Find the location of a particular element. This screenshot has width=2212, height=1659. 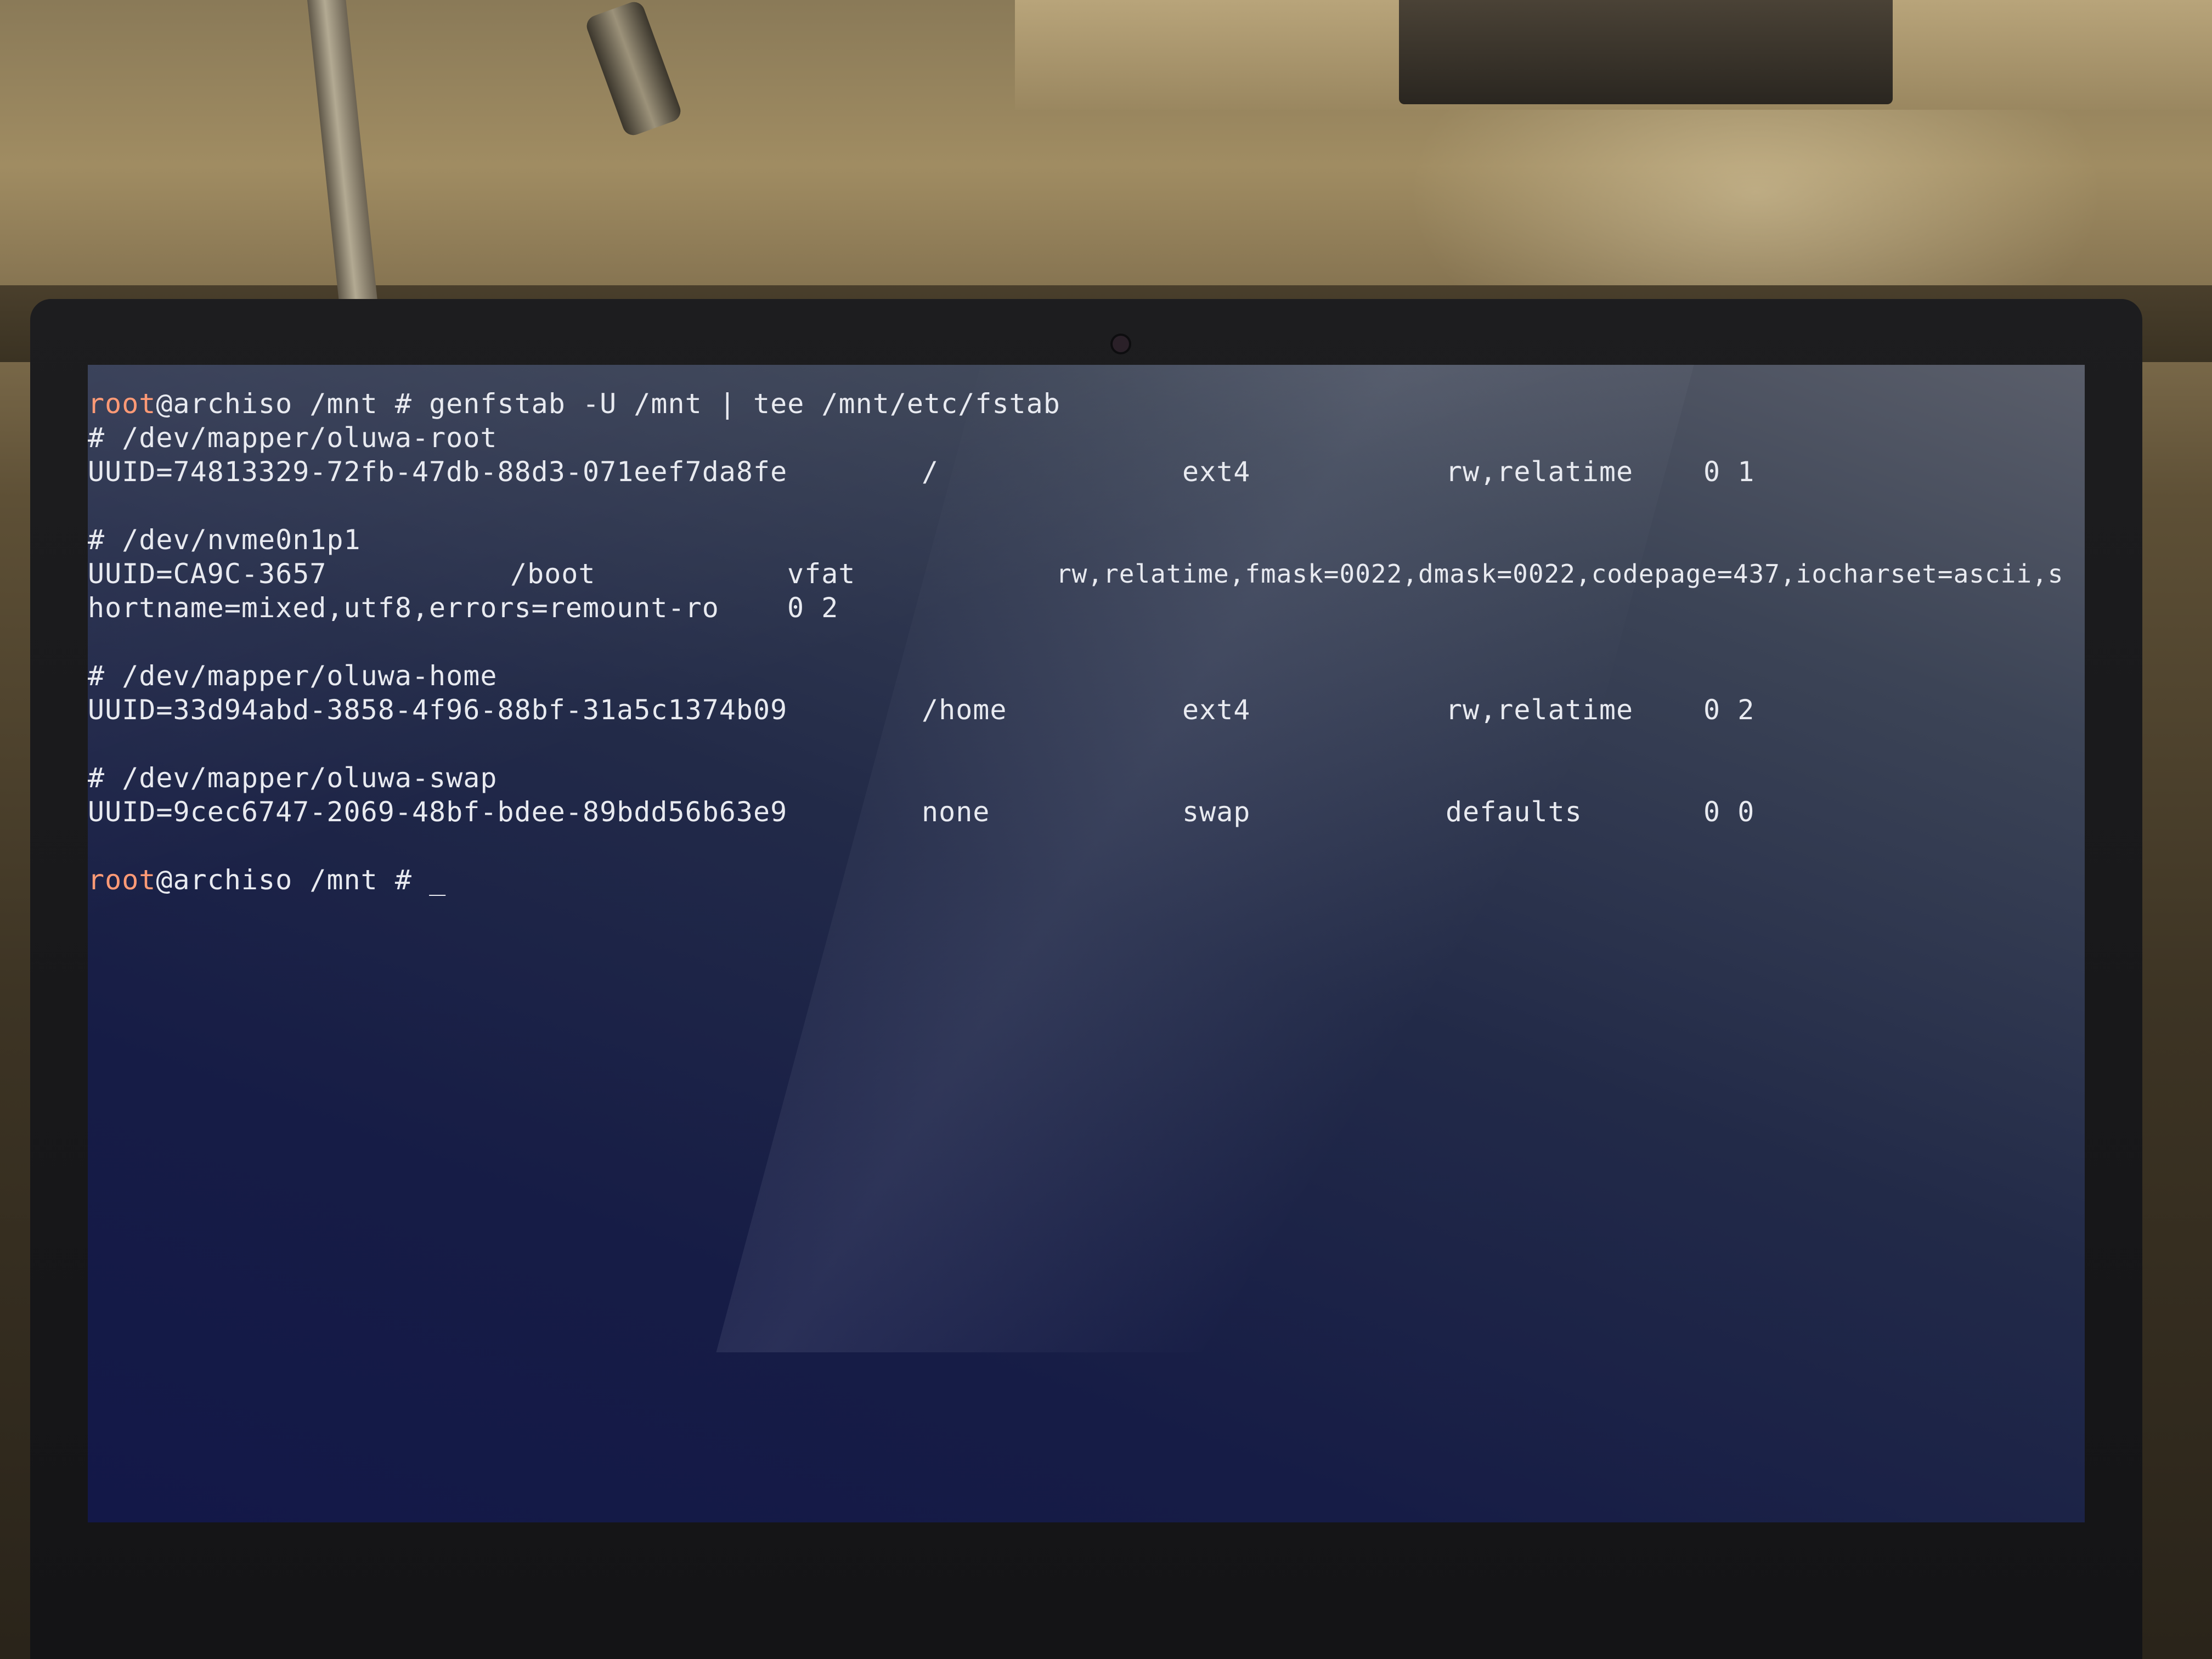

fstab-comment: # /dev/nvme0n1p1 is located at coordinates (1086, 540).